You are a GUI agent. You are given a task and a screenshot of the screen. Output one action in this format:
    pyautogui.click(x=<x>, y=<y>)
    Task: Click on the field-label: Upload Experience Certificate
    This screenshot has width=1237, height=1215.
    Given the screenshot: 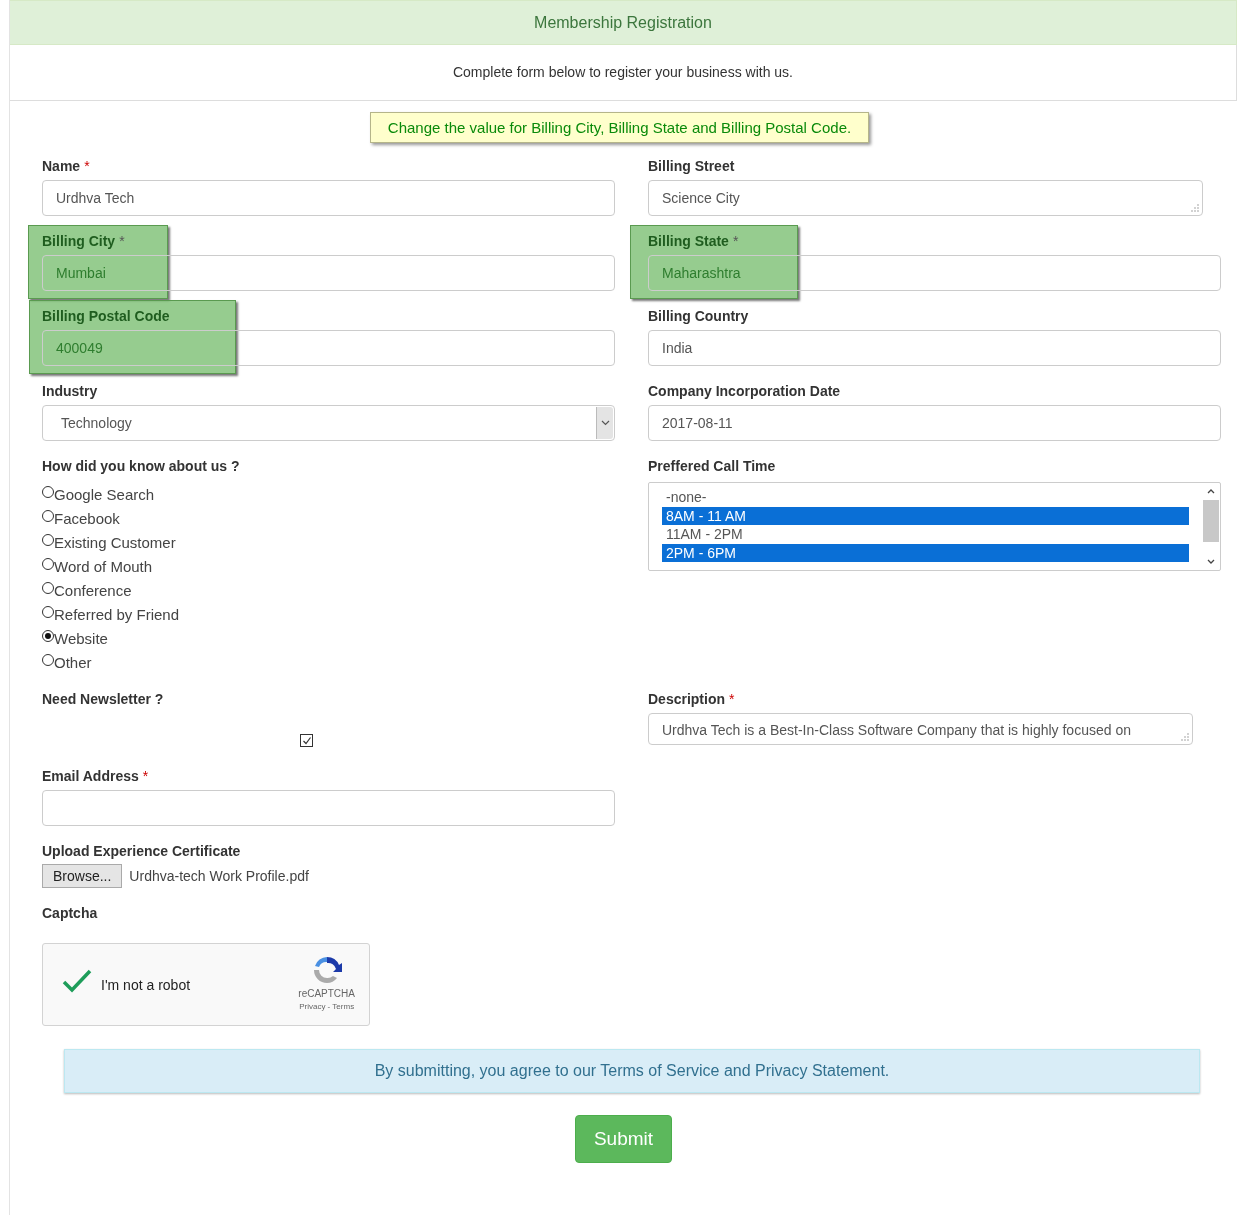 What is the action you would take?
    pyautogui.click(x=141, y=851)
    